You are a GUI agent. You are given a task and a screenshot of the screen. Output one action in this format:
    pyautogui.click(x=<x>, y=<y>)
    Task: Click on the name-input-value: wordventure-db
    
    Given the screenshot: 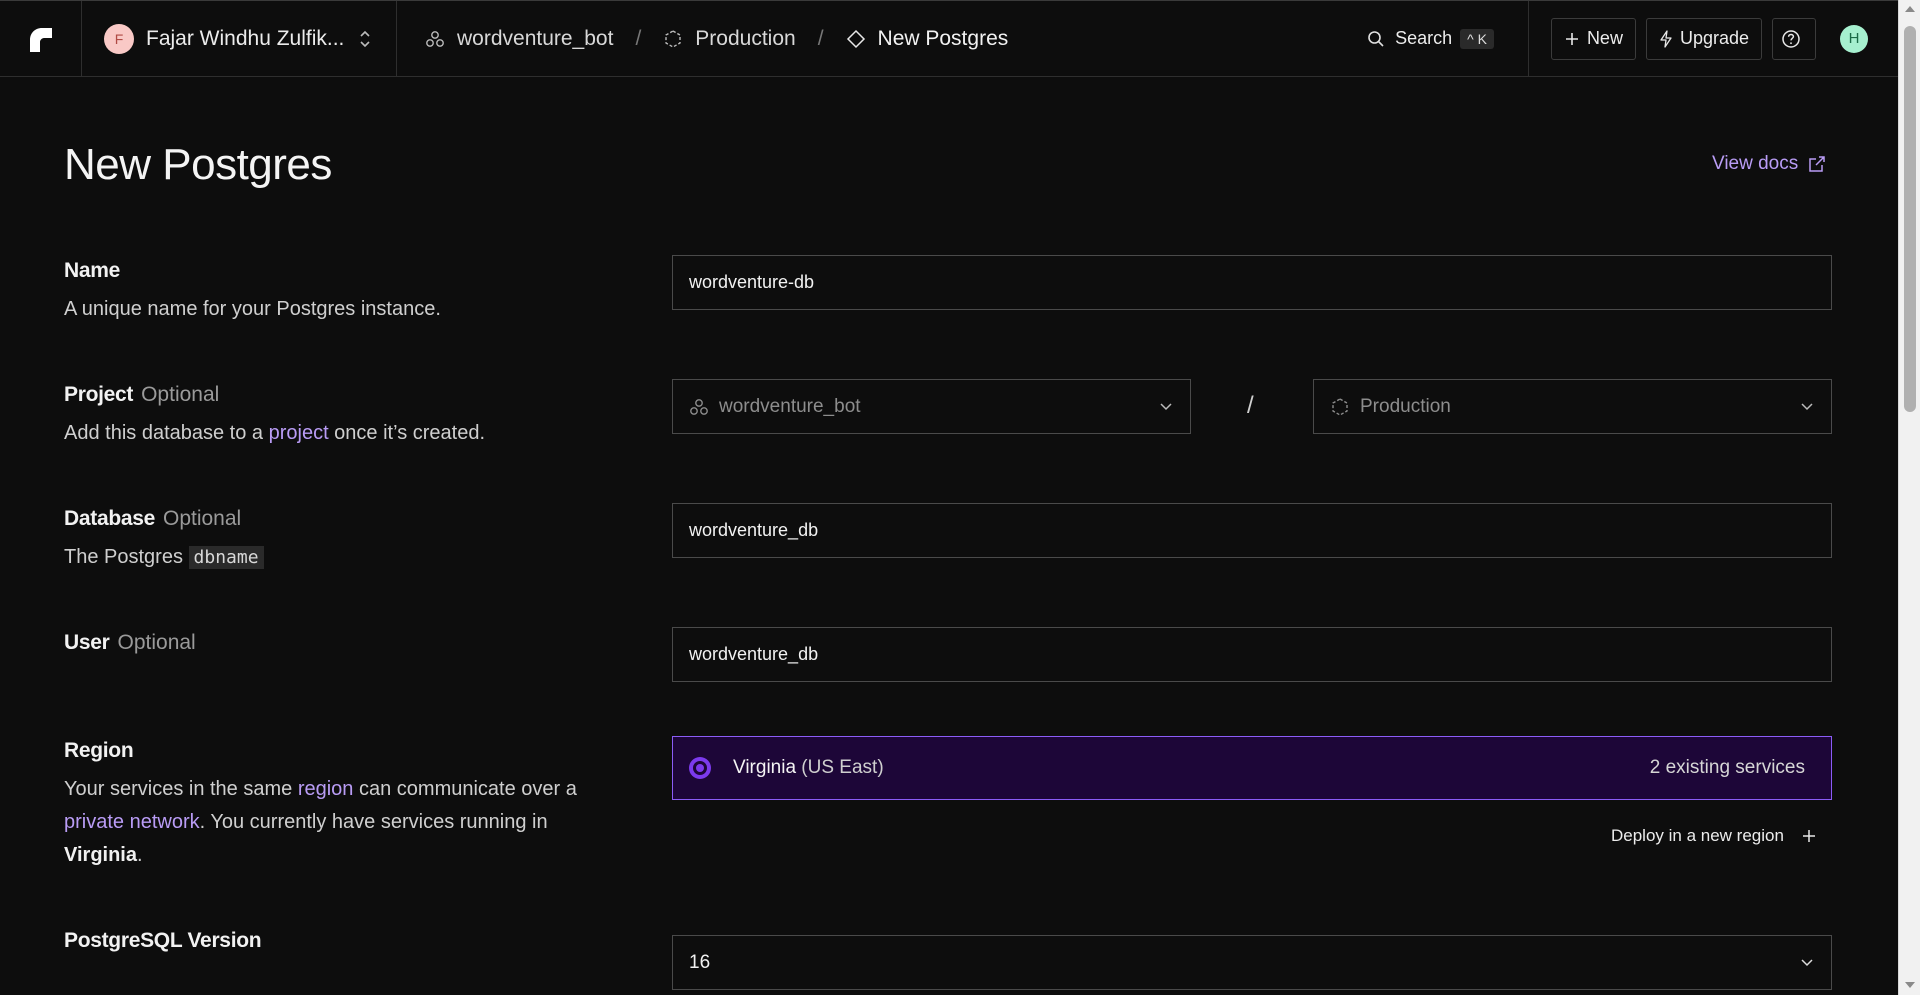 What is the action you would take?
    pyautogui.click(x=752, y=282)
    